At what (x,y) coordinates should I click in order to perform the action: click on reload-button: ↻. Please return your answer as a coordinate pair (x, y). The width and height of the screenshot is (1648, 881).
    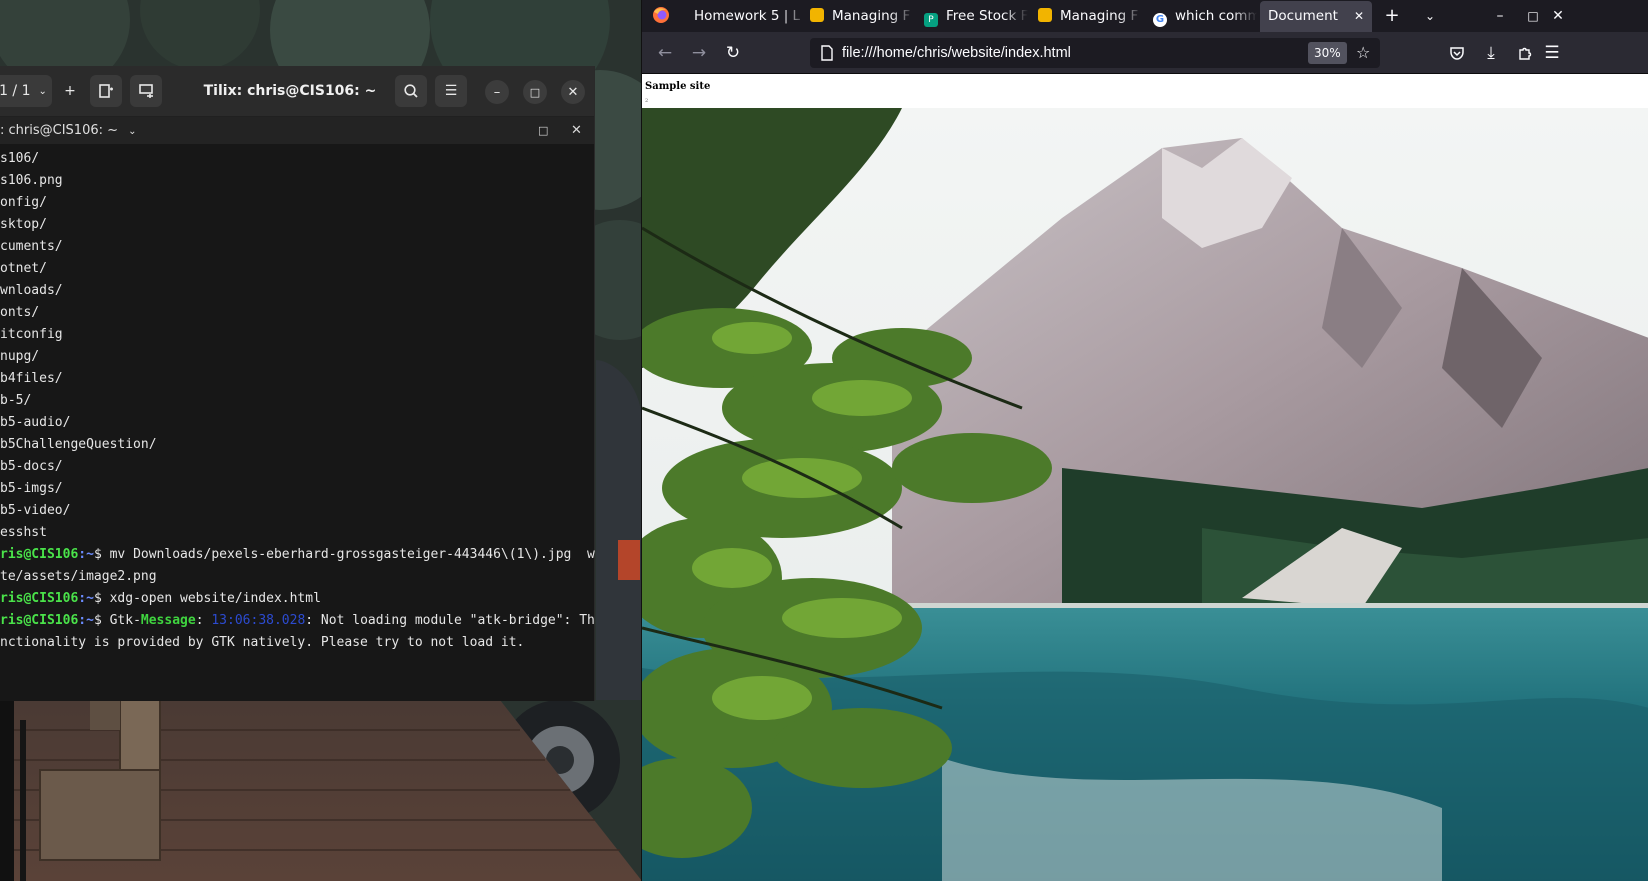
    Looking at the image, I should click on (733, 53).